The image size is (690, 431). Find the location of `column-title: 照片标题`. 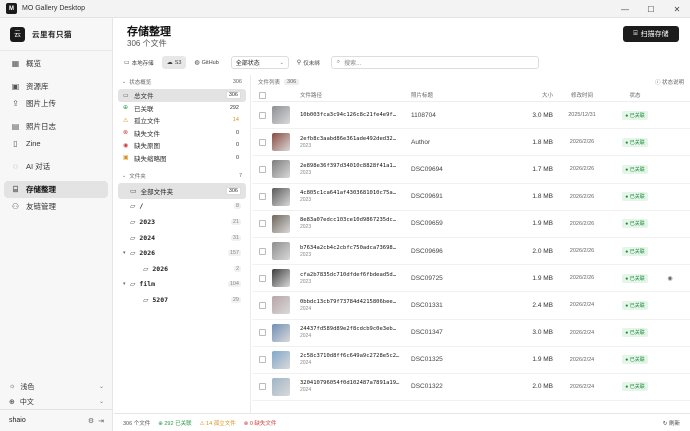

column-title: 照片标题 is located at coordinates (458, 95).